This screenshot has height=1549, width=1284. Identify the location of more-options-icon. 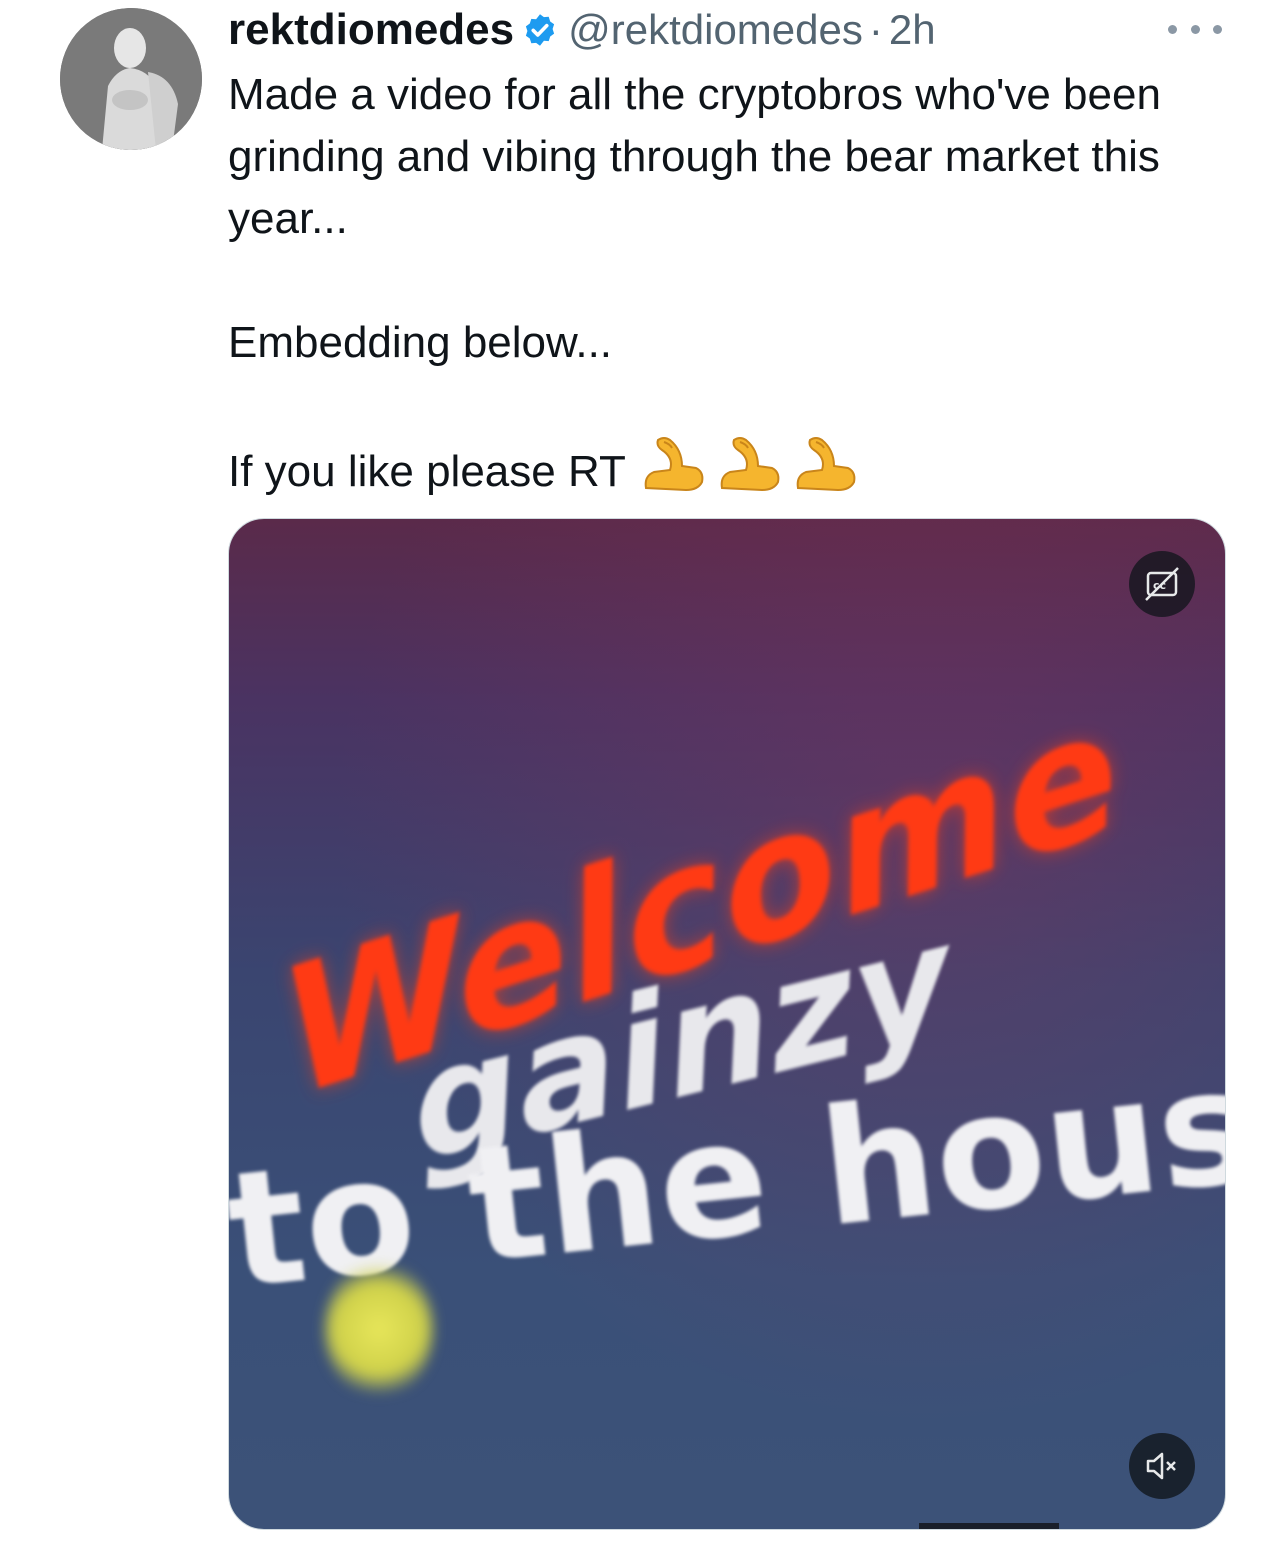
(1195, 29).